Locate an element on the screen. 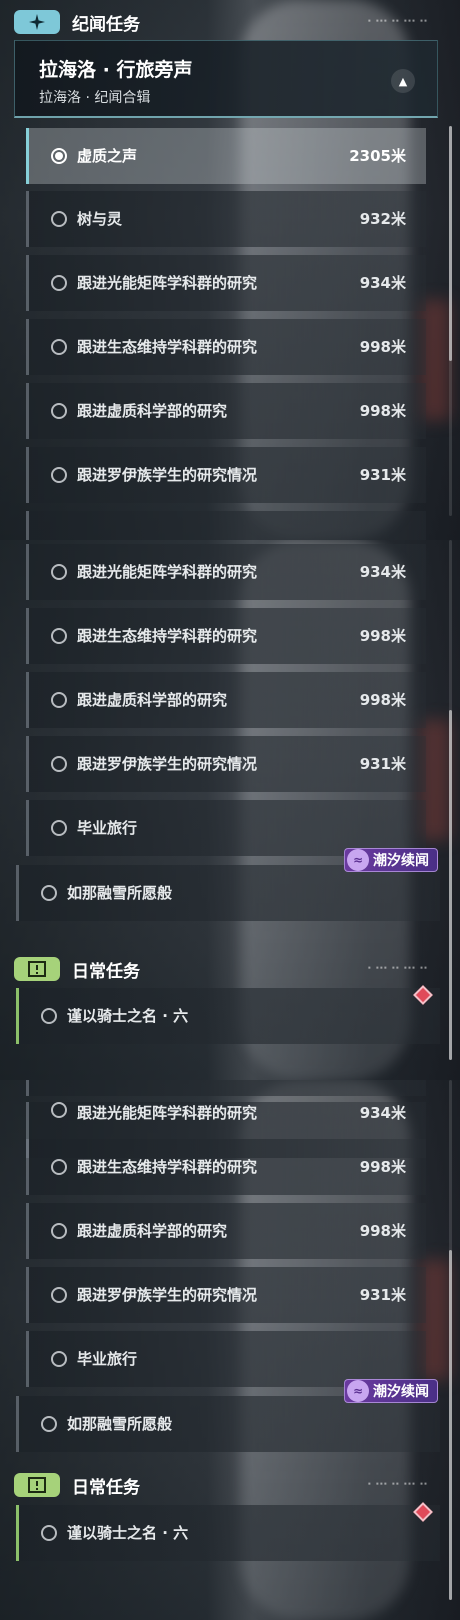 This screenshot has height=1620, width=460. quest-row: 树与灵 932米 is located at coordinates (226, 219).